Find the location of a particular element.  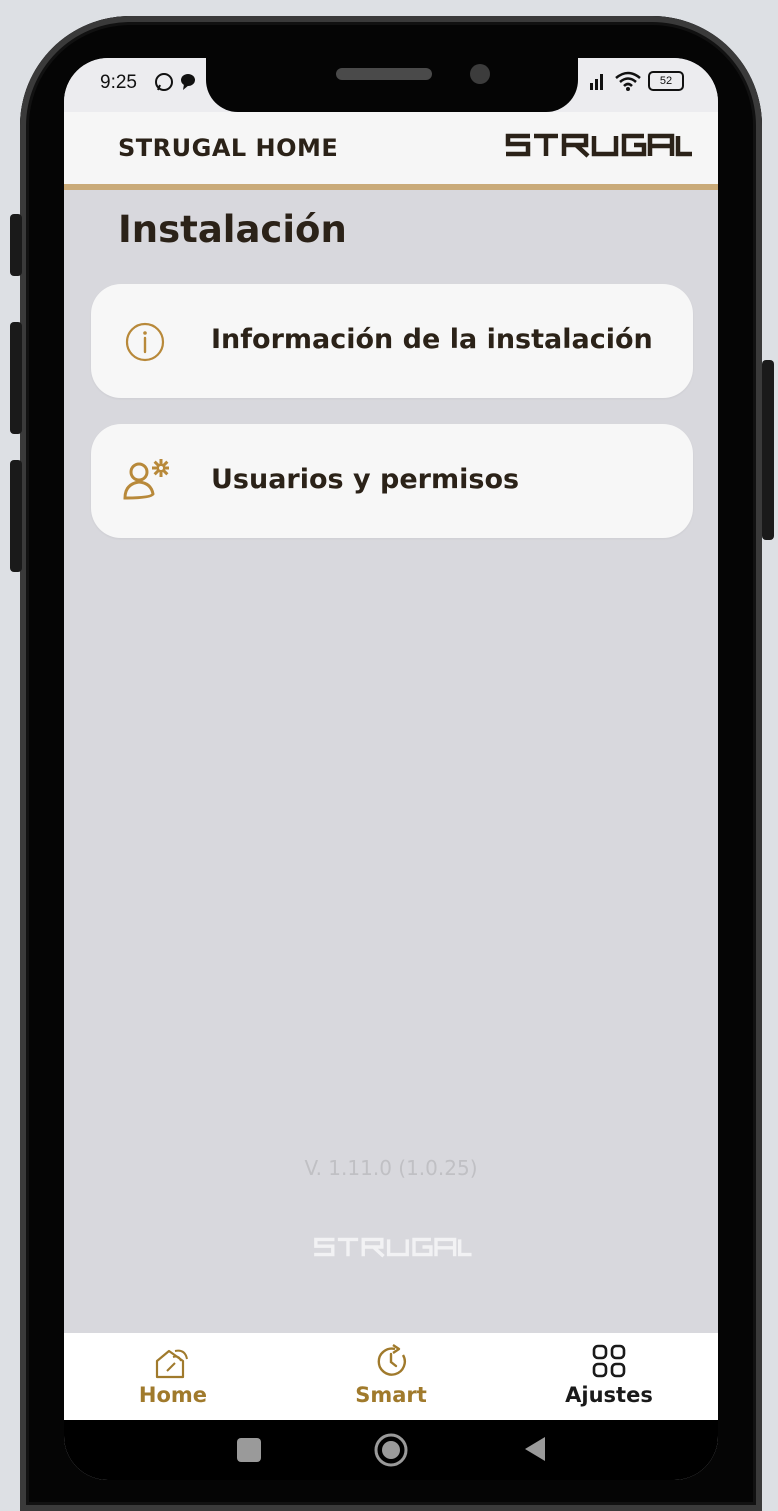

home-signal-icon is located at coordinates (171, 1364).